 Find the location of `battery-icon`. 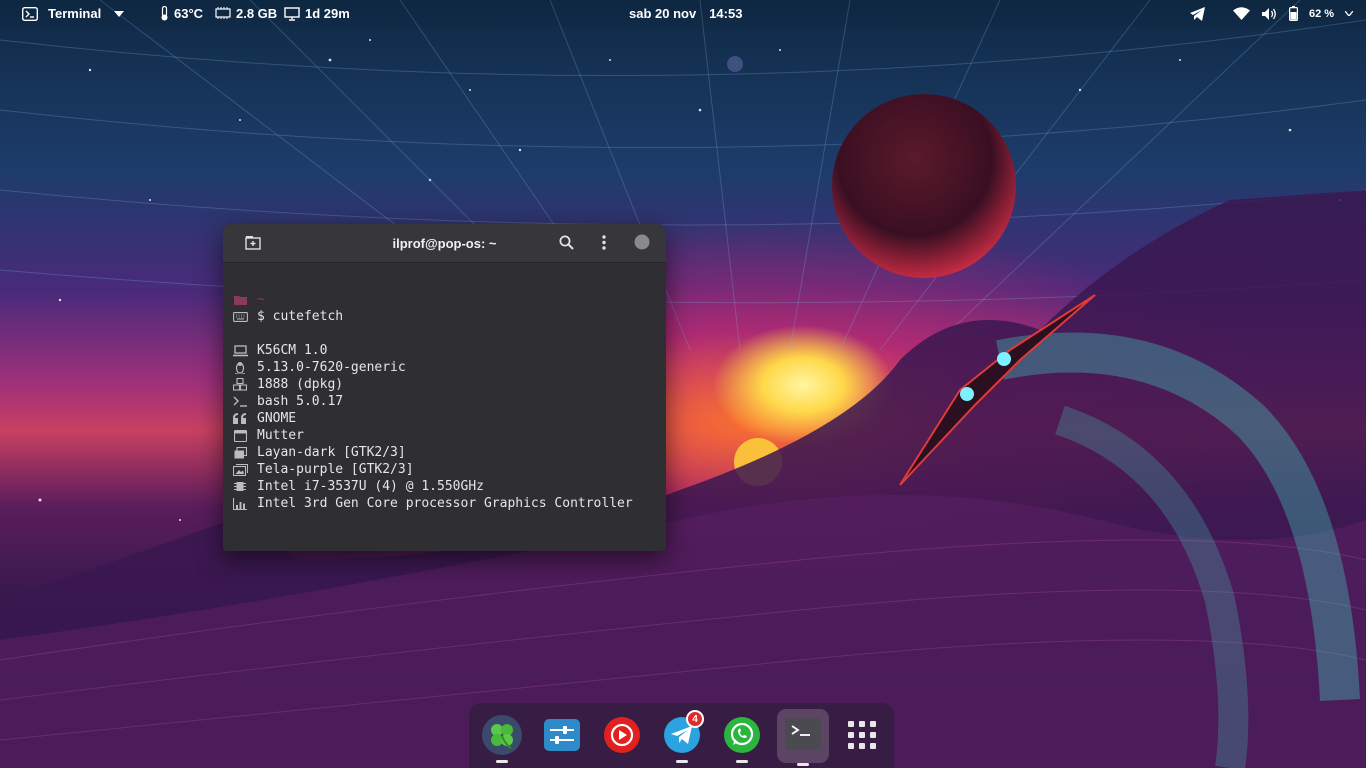

battery-icon is located at coordinates (1293, 13).